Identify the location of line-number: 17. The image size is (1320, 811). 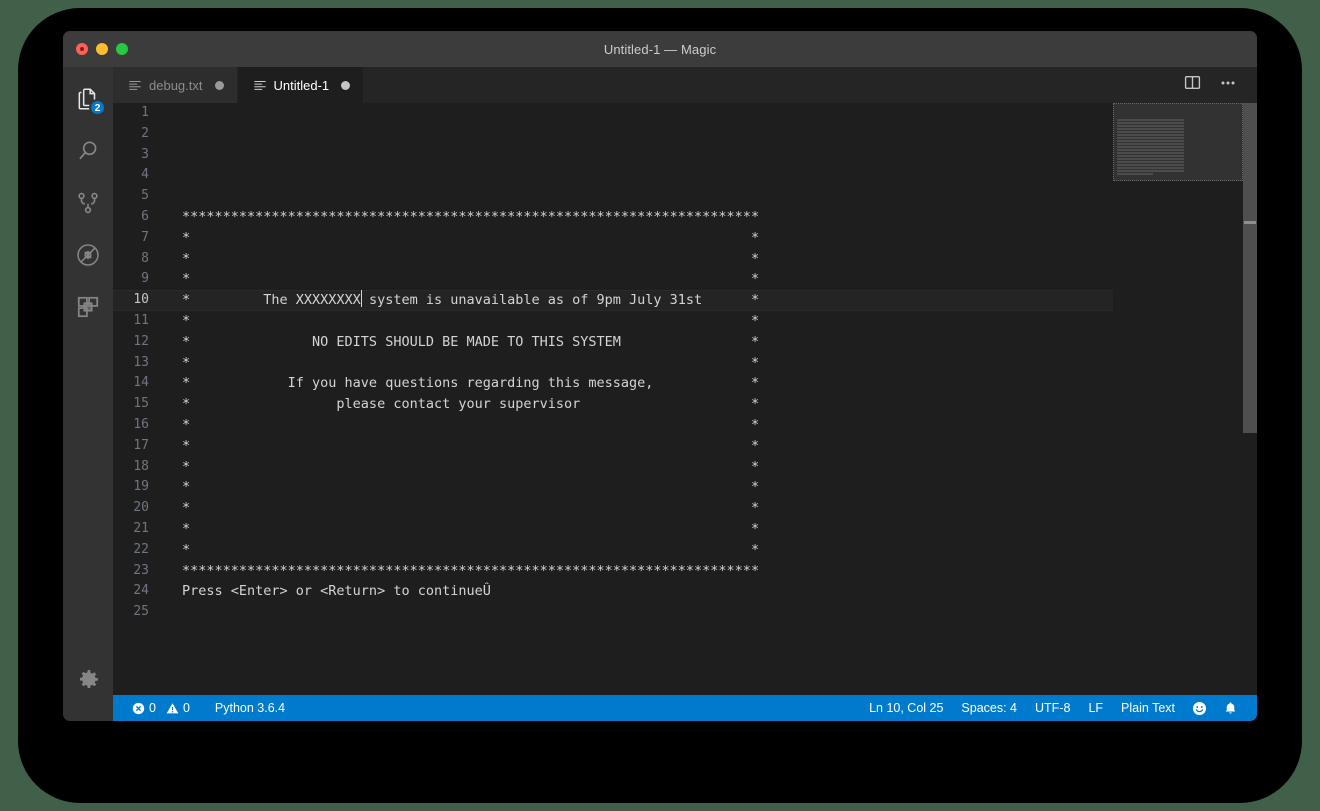
(141, 445).